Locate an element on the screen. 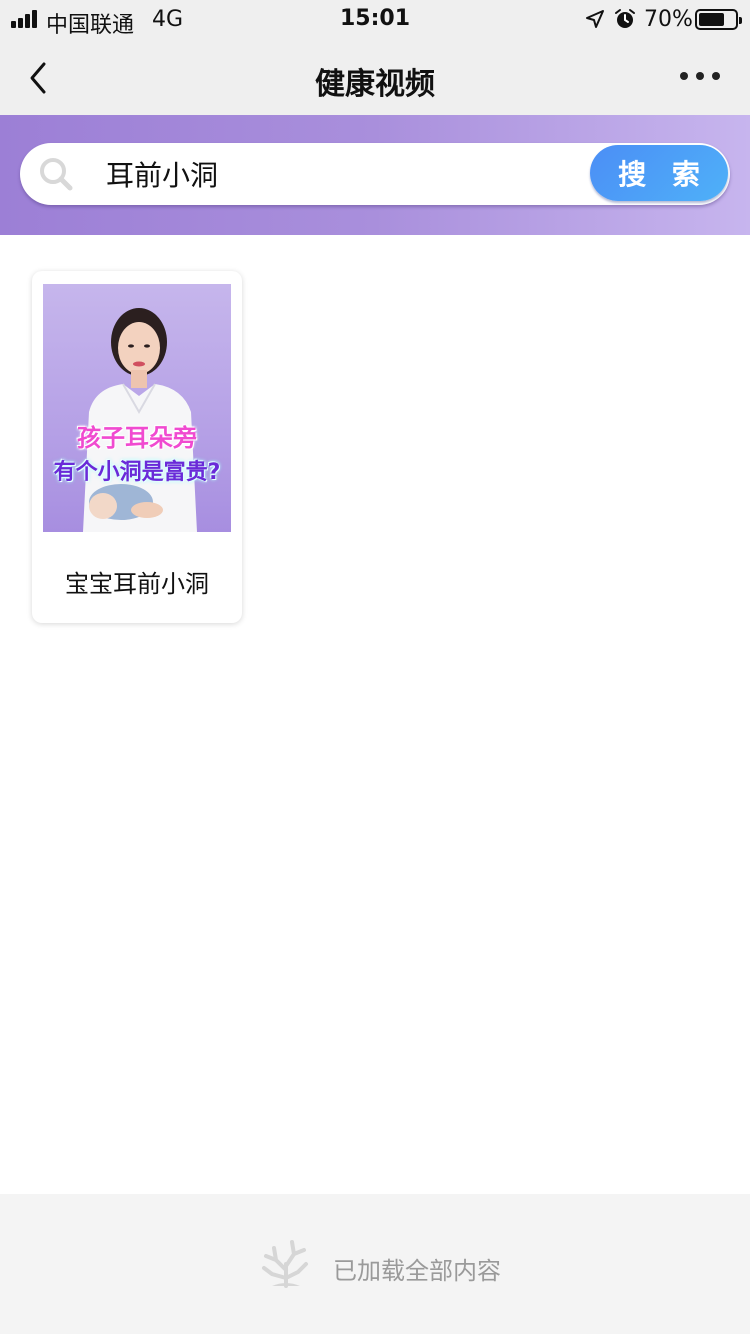 The height and width of the screenshot is (1334, 750). status-time: 15:01 is located at coordinates (375, 18).